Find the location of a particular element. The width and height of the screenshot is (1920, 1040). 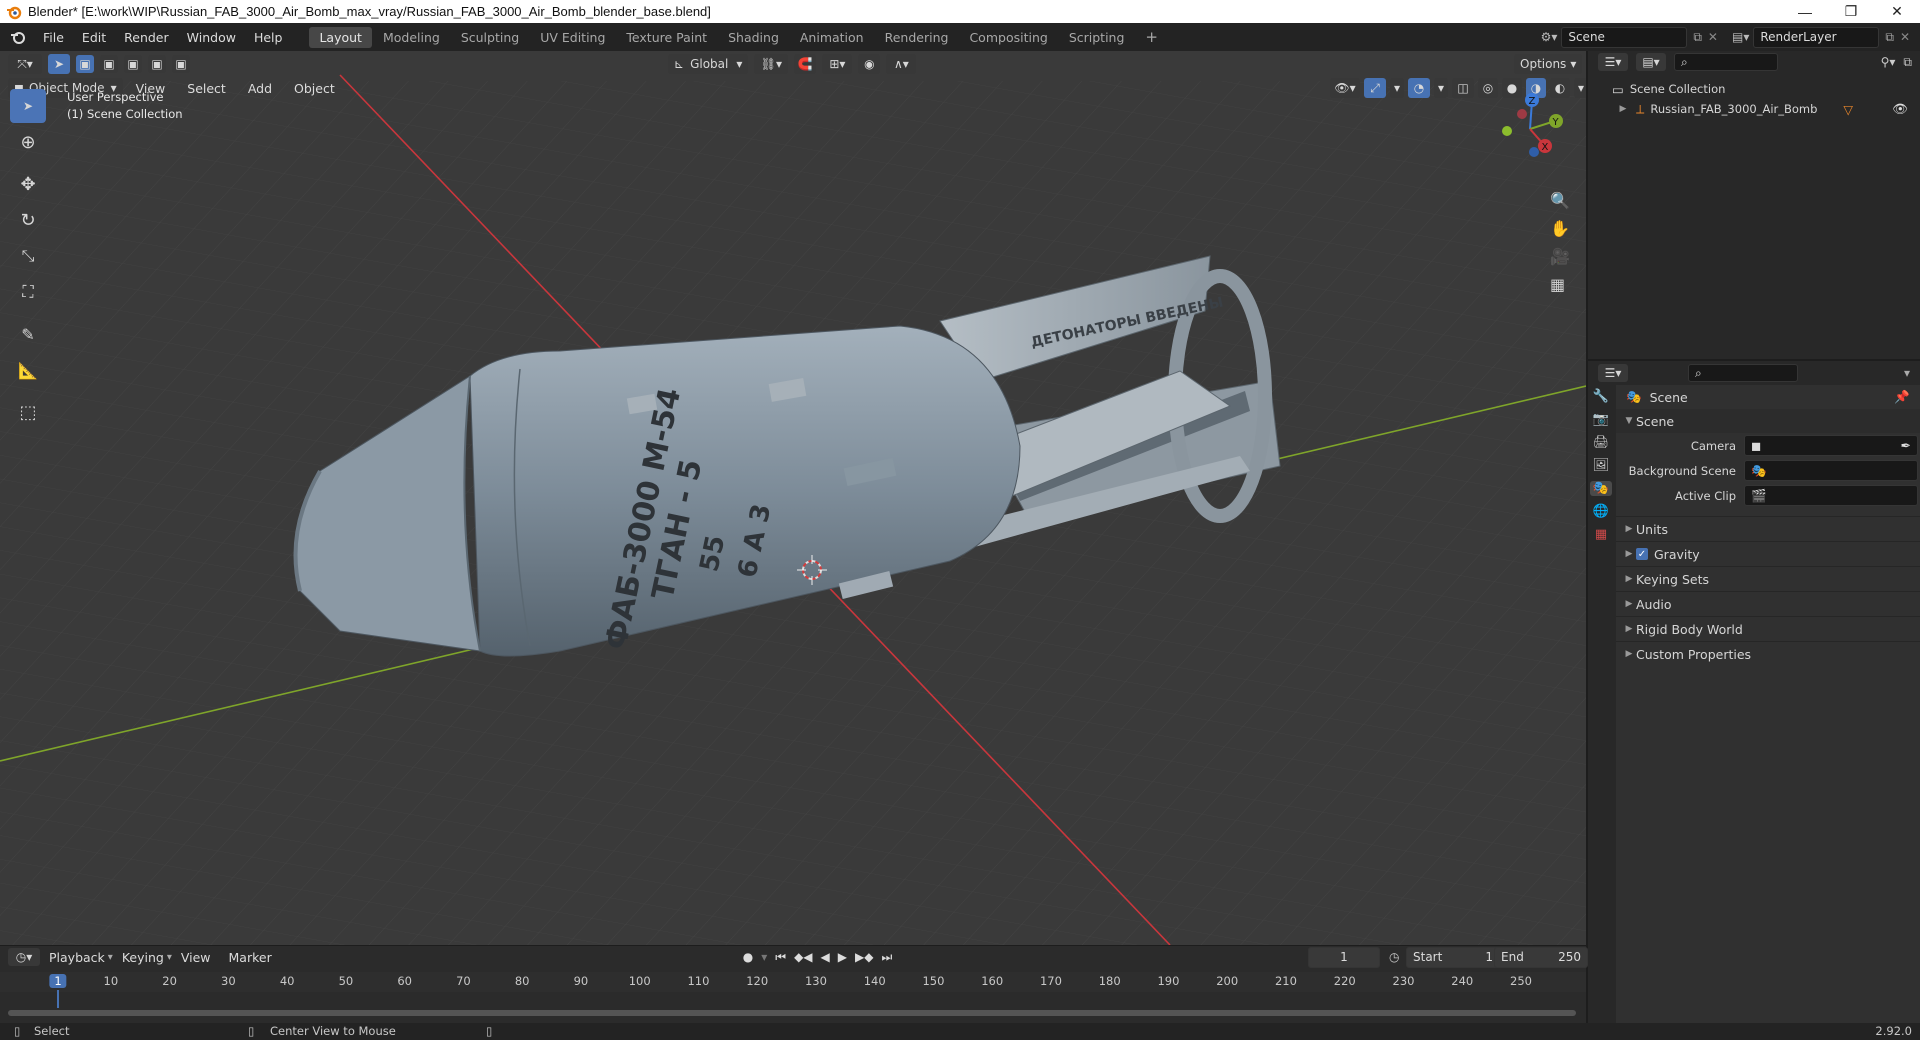

tab-compositing: Compositing is located at coordinates (1008, 37).